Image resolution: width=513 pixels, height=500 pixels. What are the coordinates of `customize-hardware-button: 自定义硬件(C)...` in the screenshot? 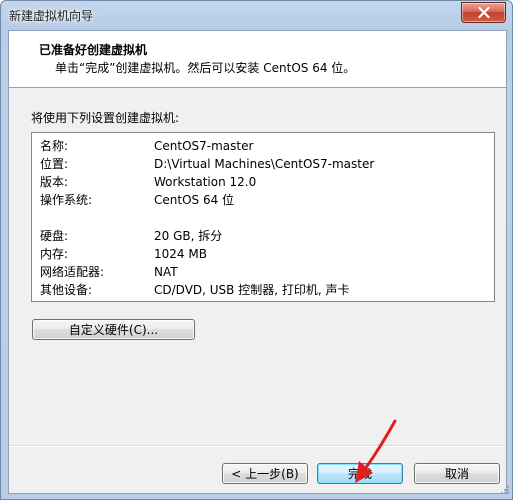 It's located at (113, 329).